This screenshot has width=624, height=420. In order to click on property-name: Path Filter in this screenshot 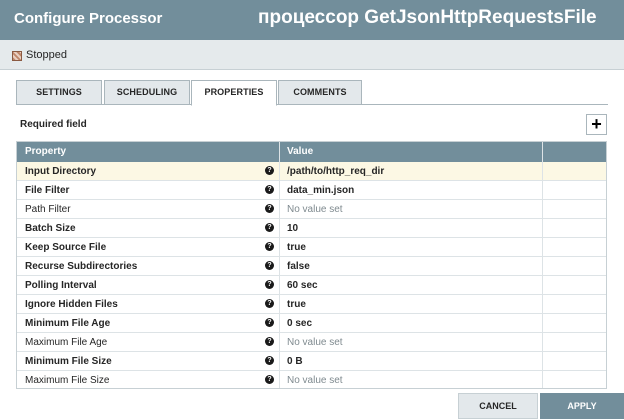, I will do `click(48, 209)`.